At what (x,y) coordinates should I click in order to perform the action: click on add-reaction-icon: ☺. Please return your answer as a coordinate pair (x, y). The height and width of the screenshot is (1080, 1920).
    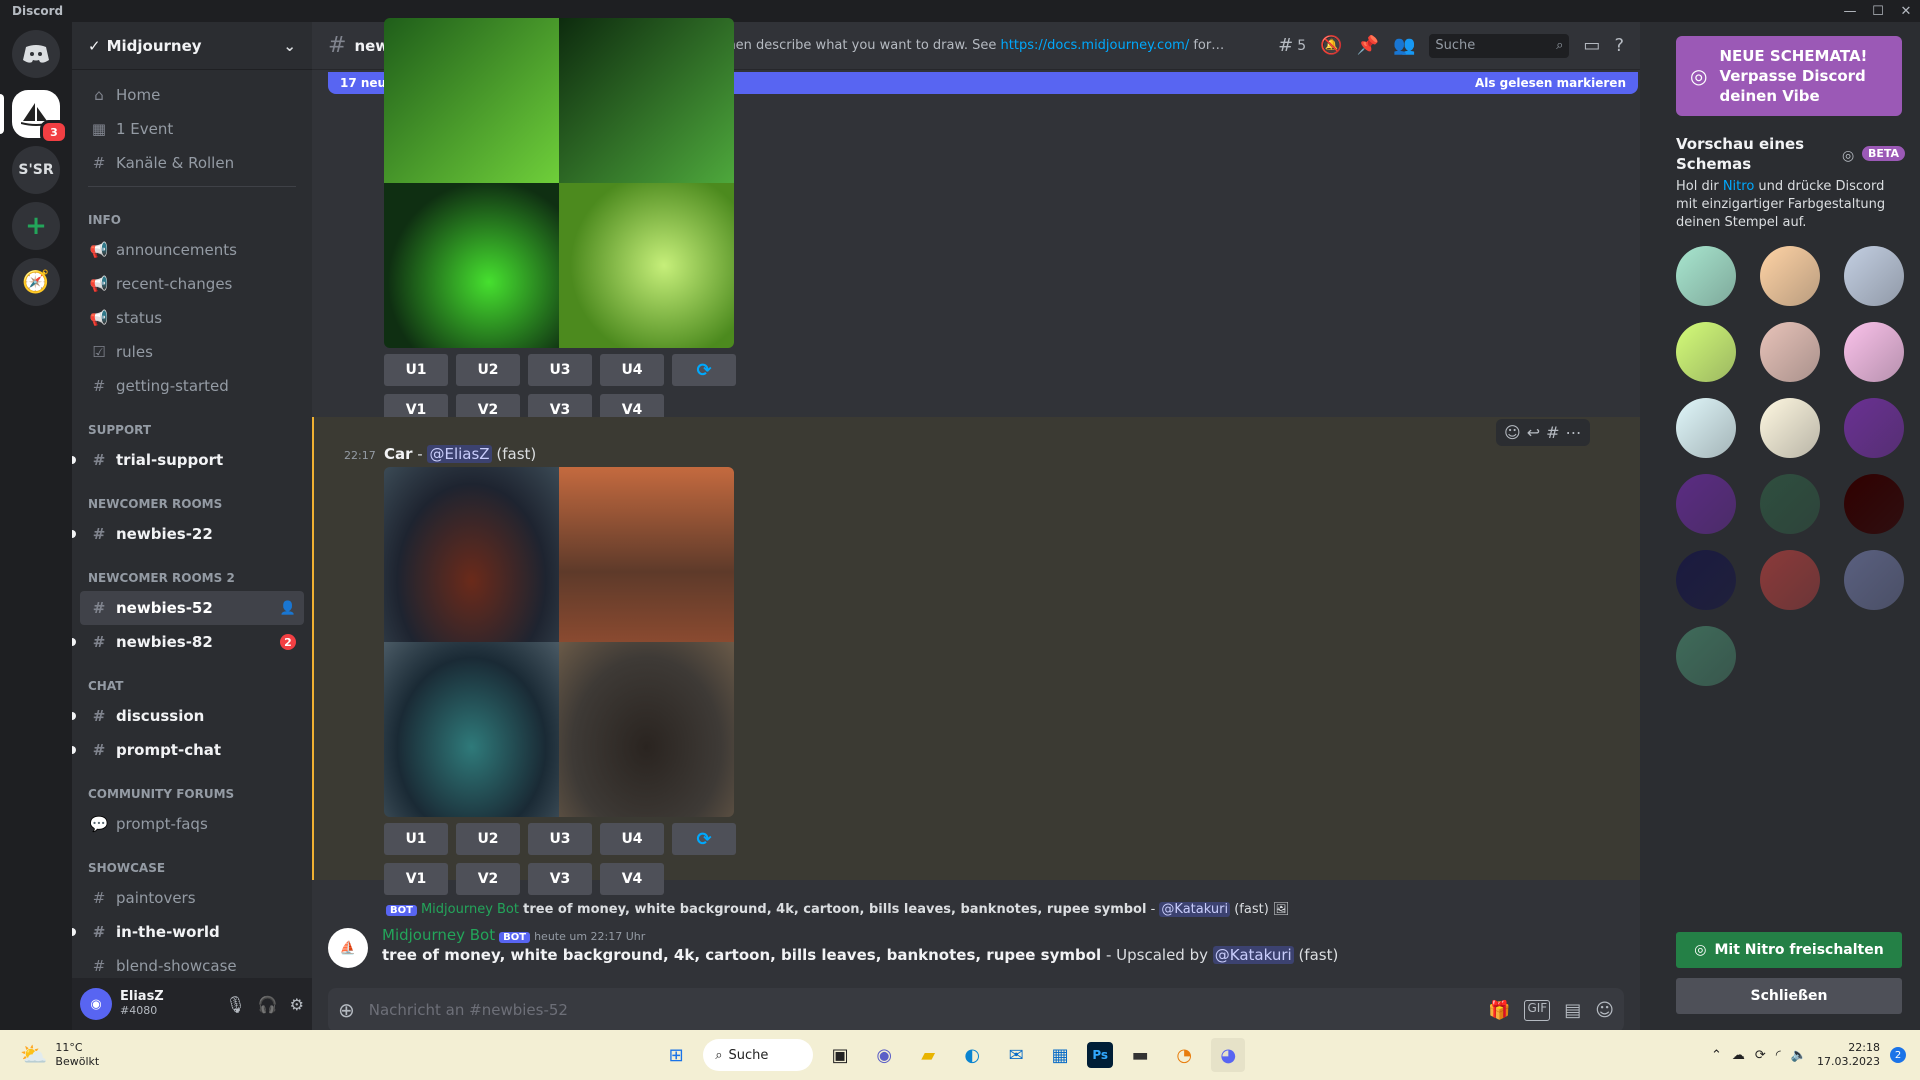
    Looking at the image, I should click on (1512, 432).